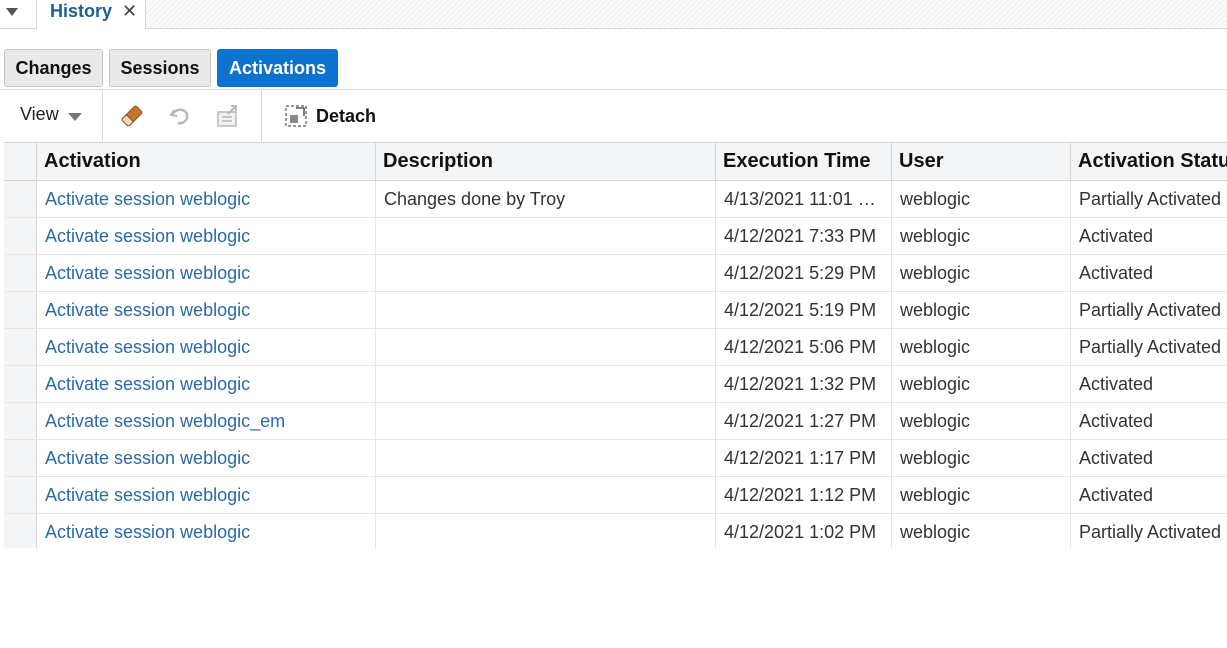  Describe the element at coordinates (206, 161) in the screenshot. I see `column-header-activation: Activation` at that location.